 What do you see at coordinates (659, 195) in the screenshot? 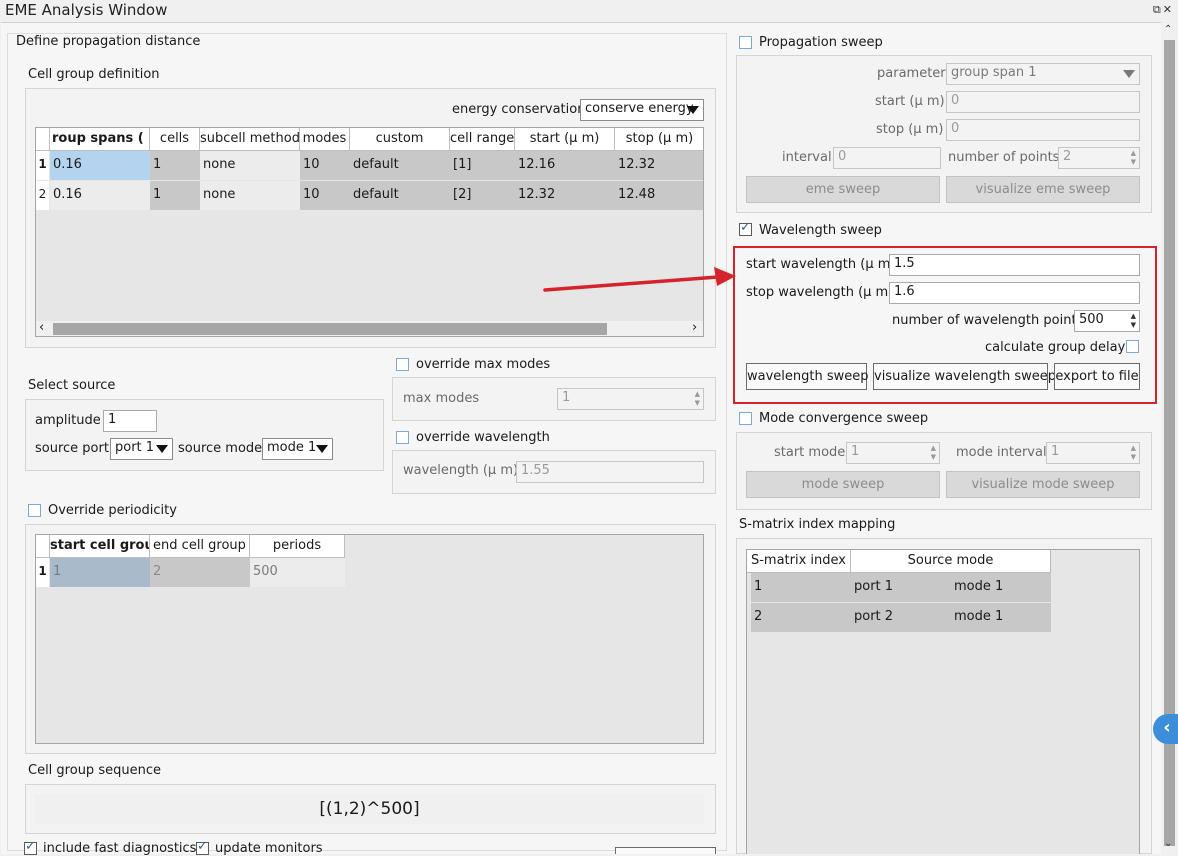
I see `table-cell: 12.48` at bounding box center [659, 195].